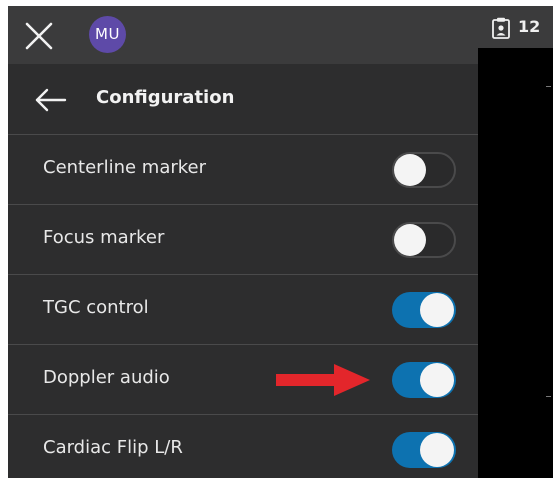 This screenshot has width=553, height=478. I want to click on setting-row-focus-marker: Focus marker, so click(243, 239).